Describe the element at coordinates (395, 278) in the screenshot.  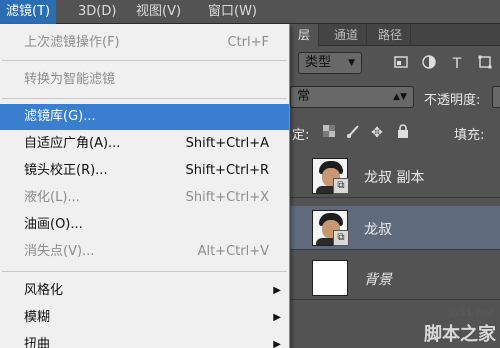
I see `layer-row: 背景` at that location.